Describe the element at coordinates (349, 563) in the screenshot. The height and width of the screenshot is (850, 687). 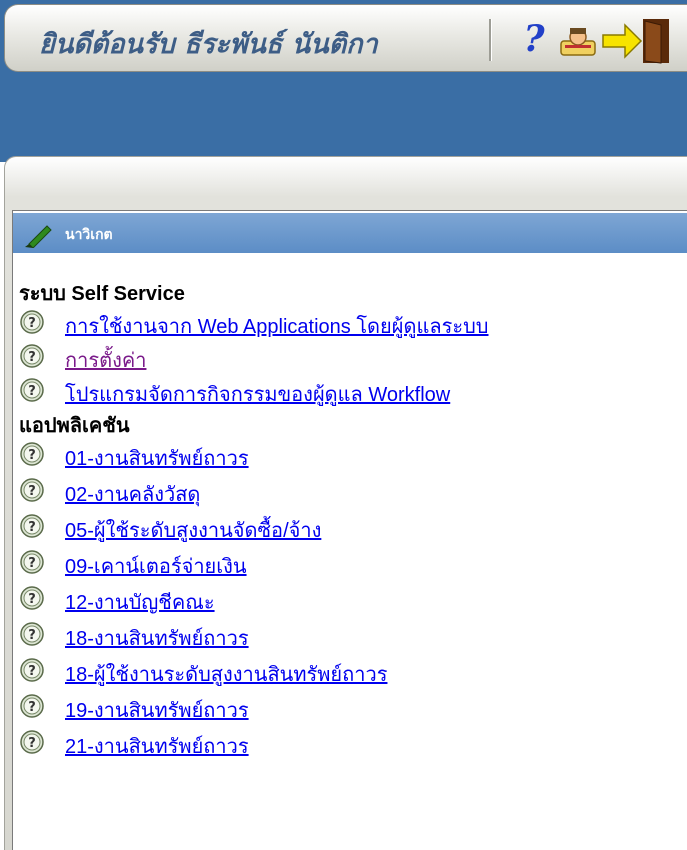
I see `nav-item: ? 09-เคาน์เตอร์จ่ายเงิน` at that location.